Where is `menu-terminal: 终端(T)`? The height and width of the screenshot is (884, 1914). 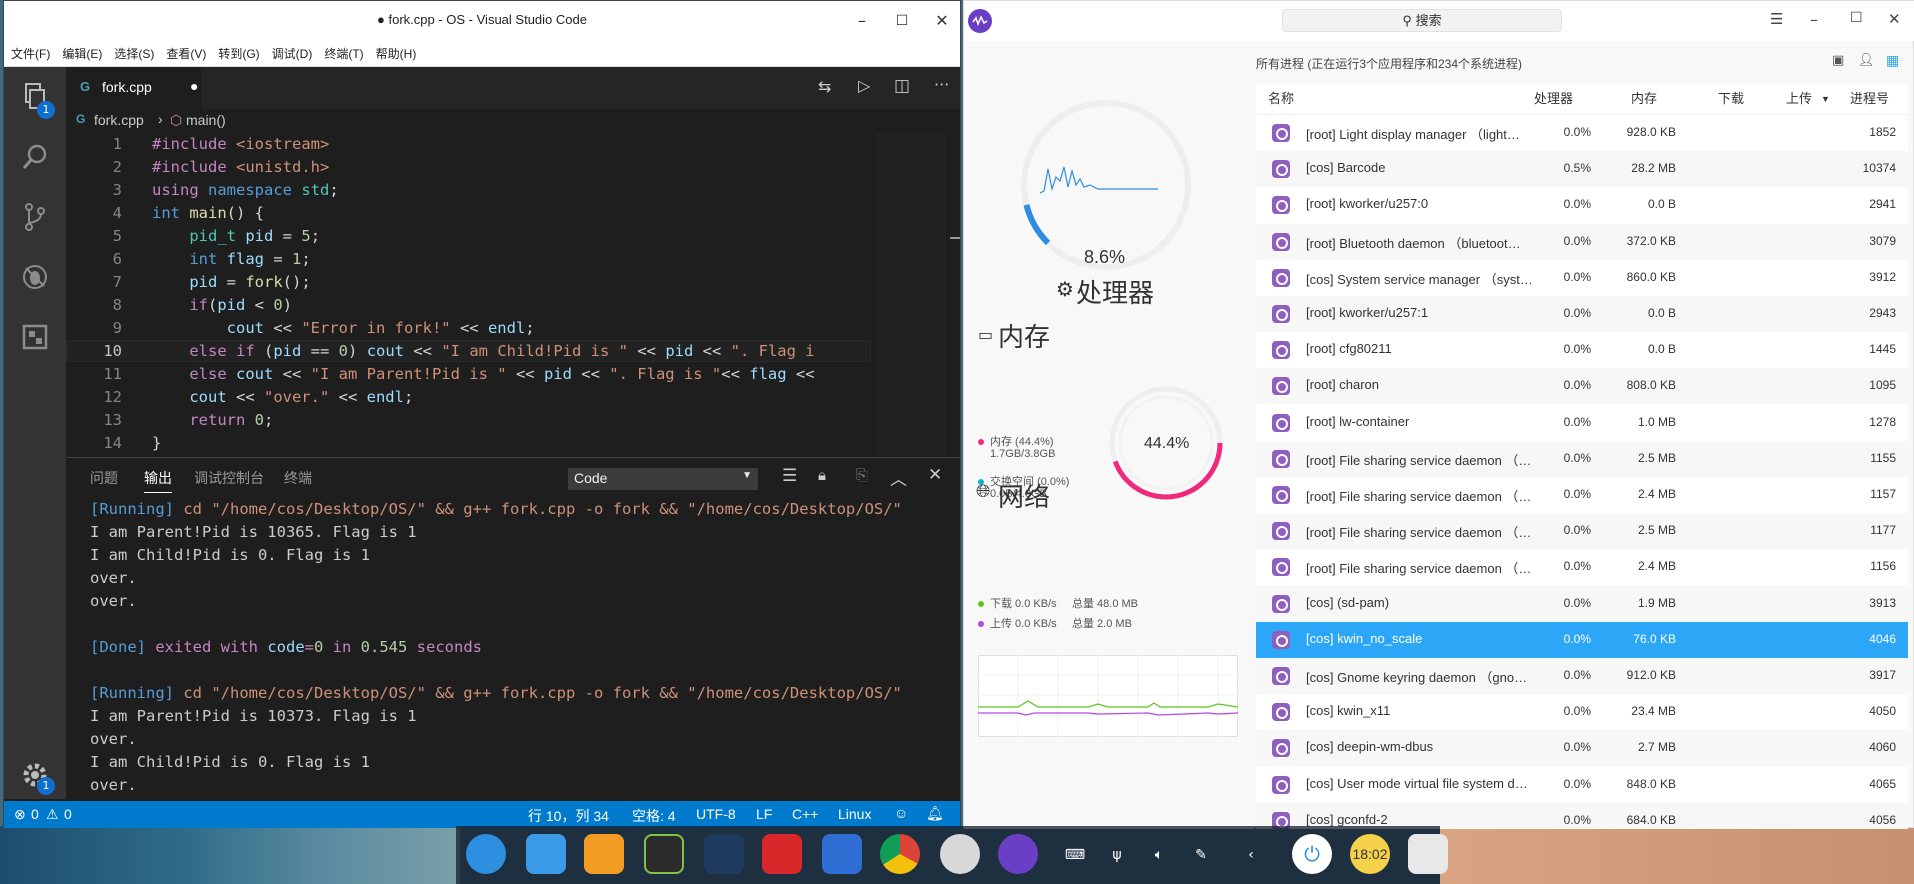
menu-terminal: 终端(T) is located at coordinates (342, 51).